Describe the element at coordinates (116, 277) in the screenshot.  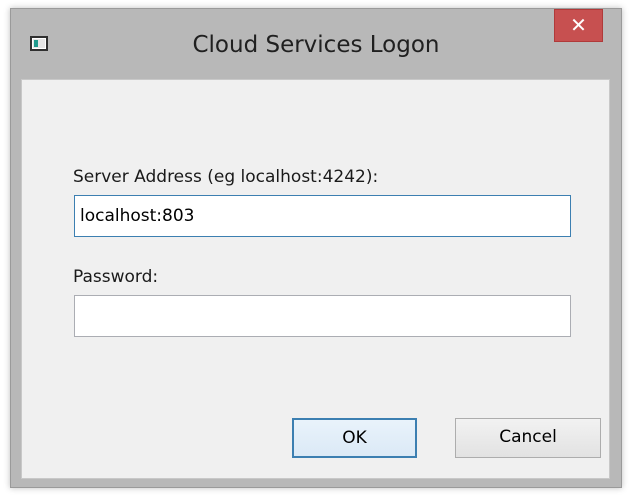
I see `password-label: Password:` at that location.